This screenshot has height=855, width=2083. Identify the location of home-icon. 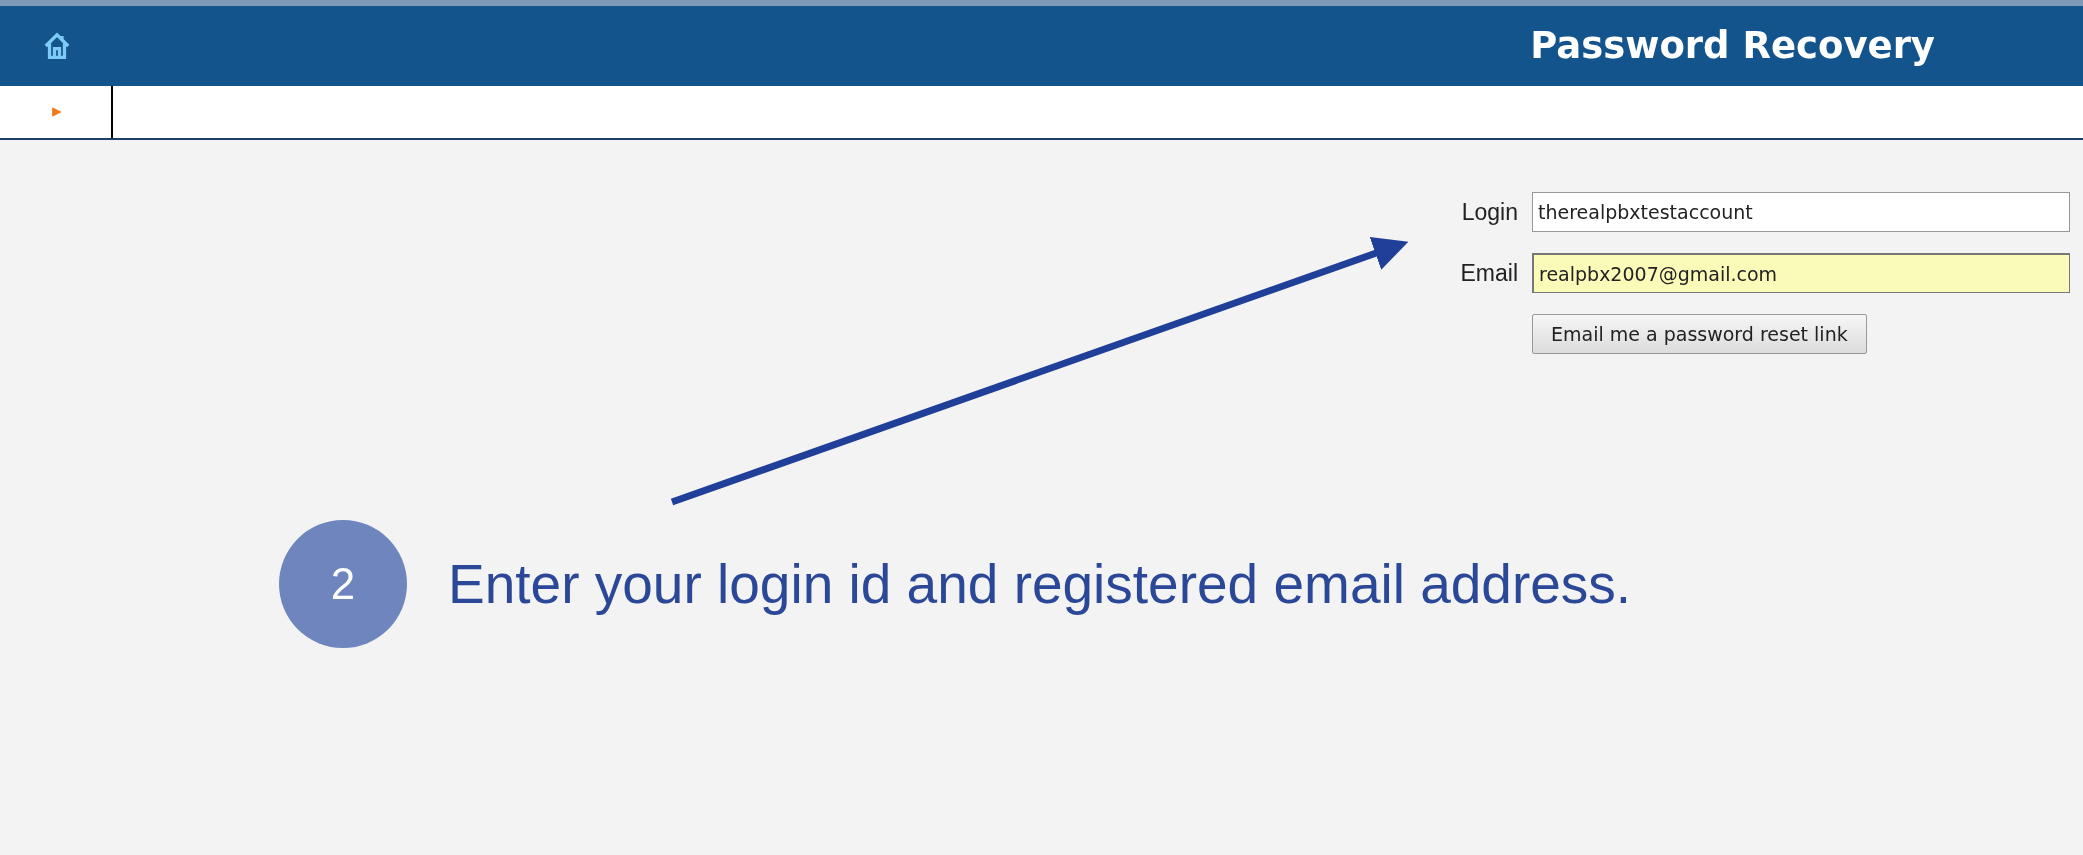
(57, 46).